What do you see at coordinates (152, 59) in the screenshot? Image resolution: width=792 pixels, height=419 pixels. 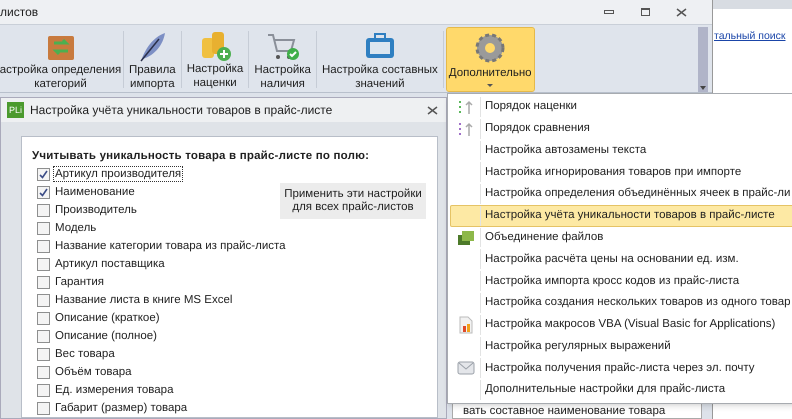 I see `ribbon-button: Правила импорта` at bounding box center [152, 59].